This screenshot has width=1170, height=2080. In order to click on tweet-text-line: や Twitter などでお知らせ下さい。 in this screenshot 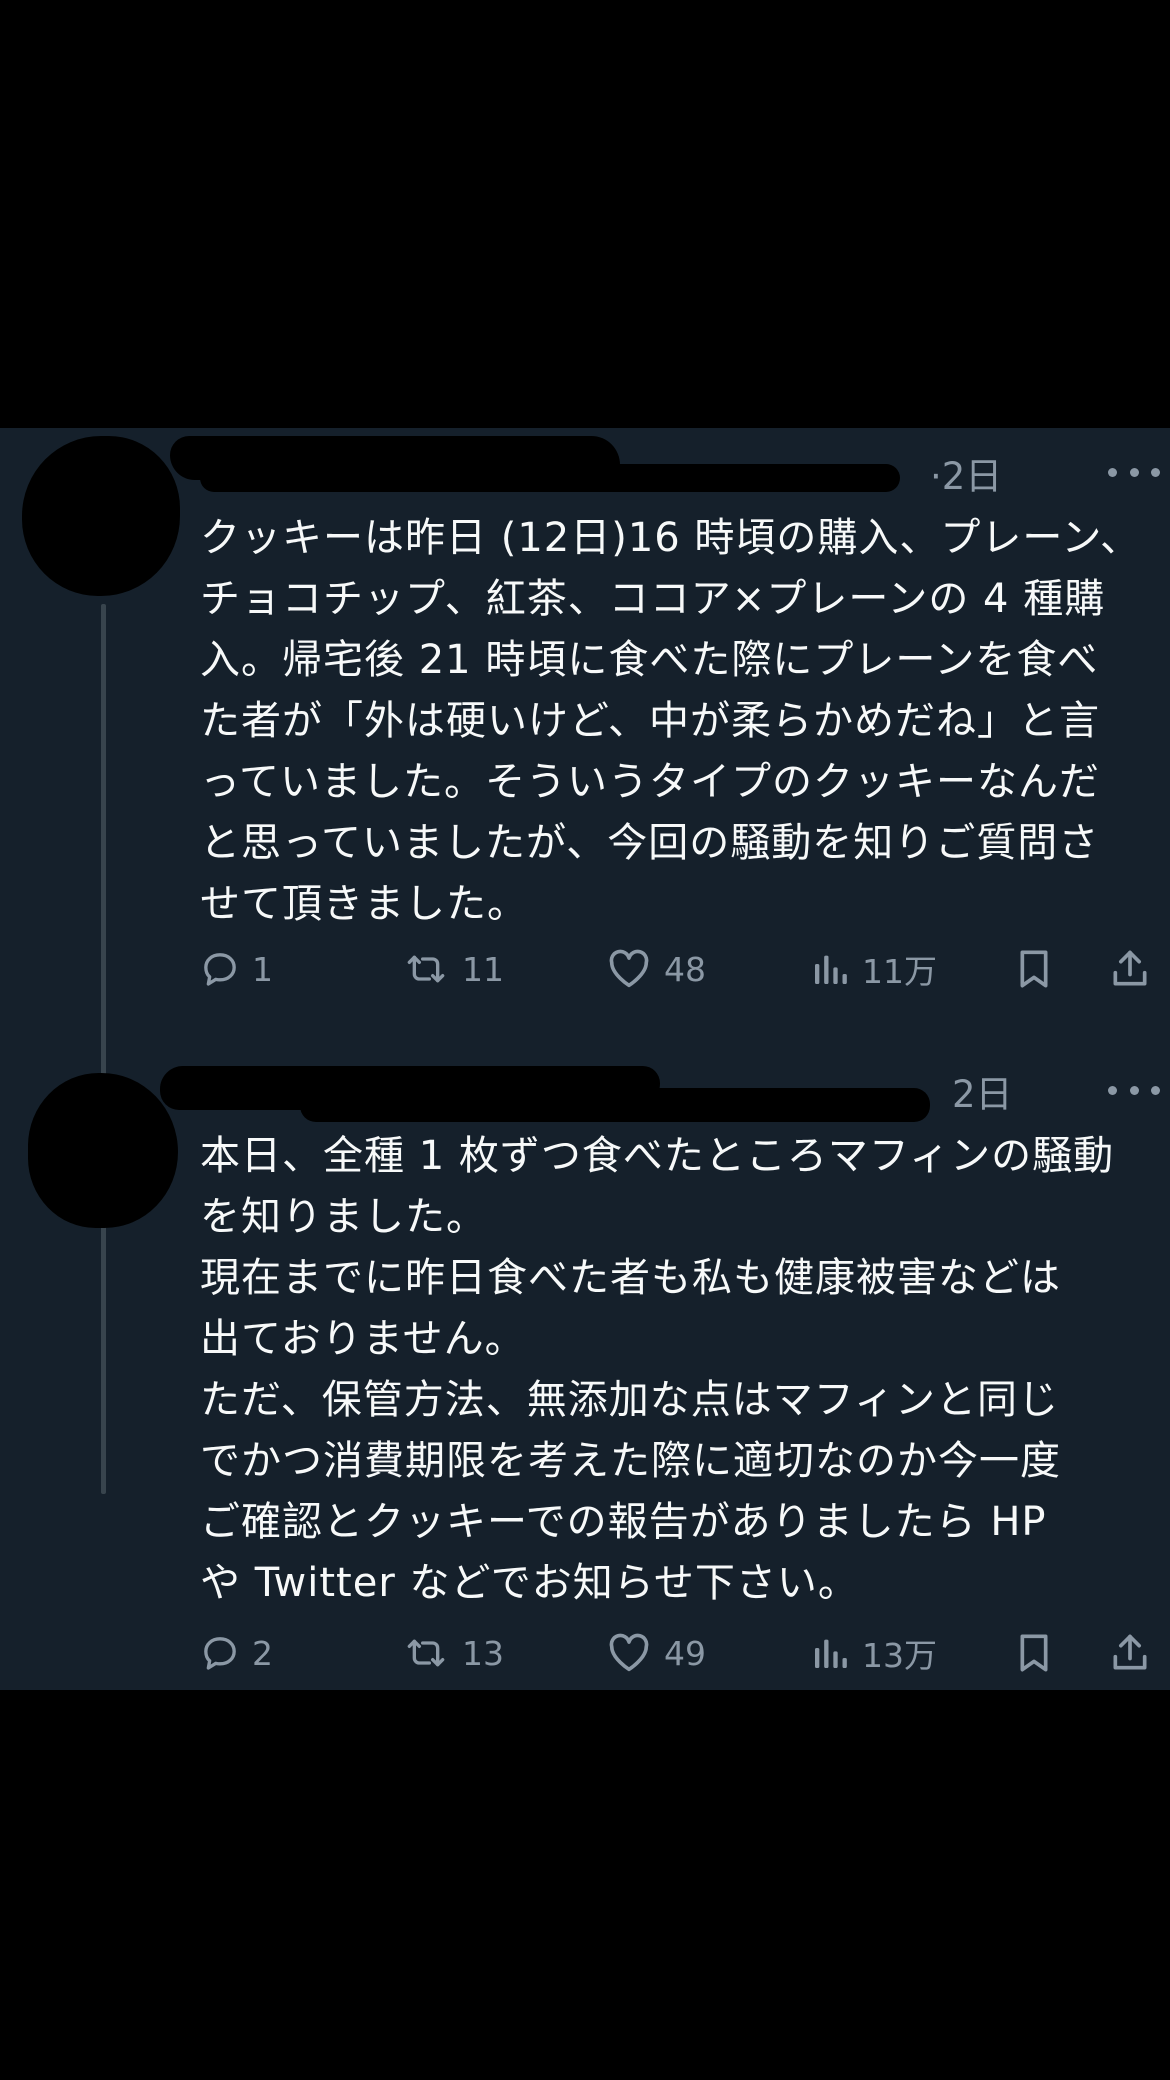, I will do `click(529, 1583)`.